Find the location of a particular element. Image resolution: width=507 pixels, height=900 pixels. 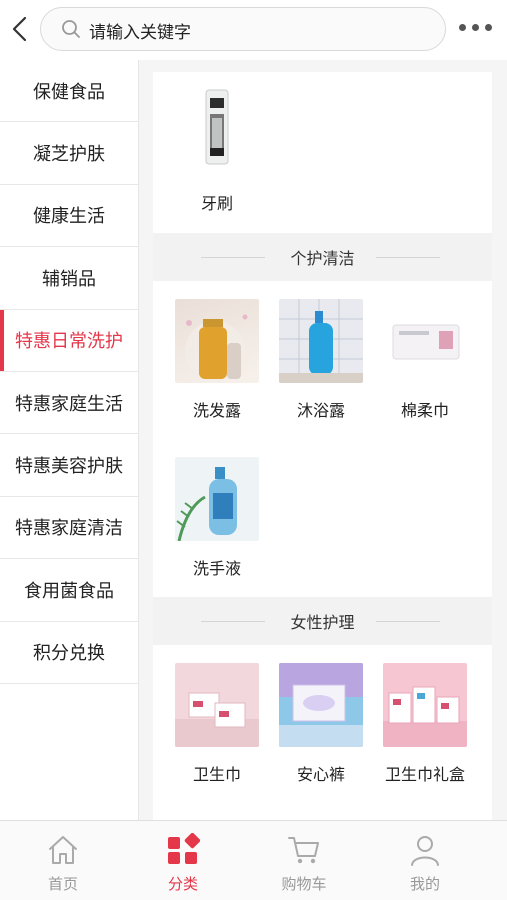

sidebar-item-label: 积分兑换 is located at coordinates (69, 654).